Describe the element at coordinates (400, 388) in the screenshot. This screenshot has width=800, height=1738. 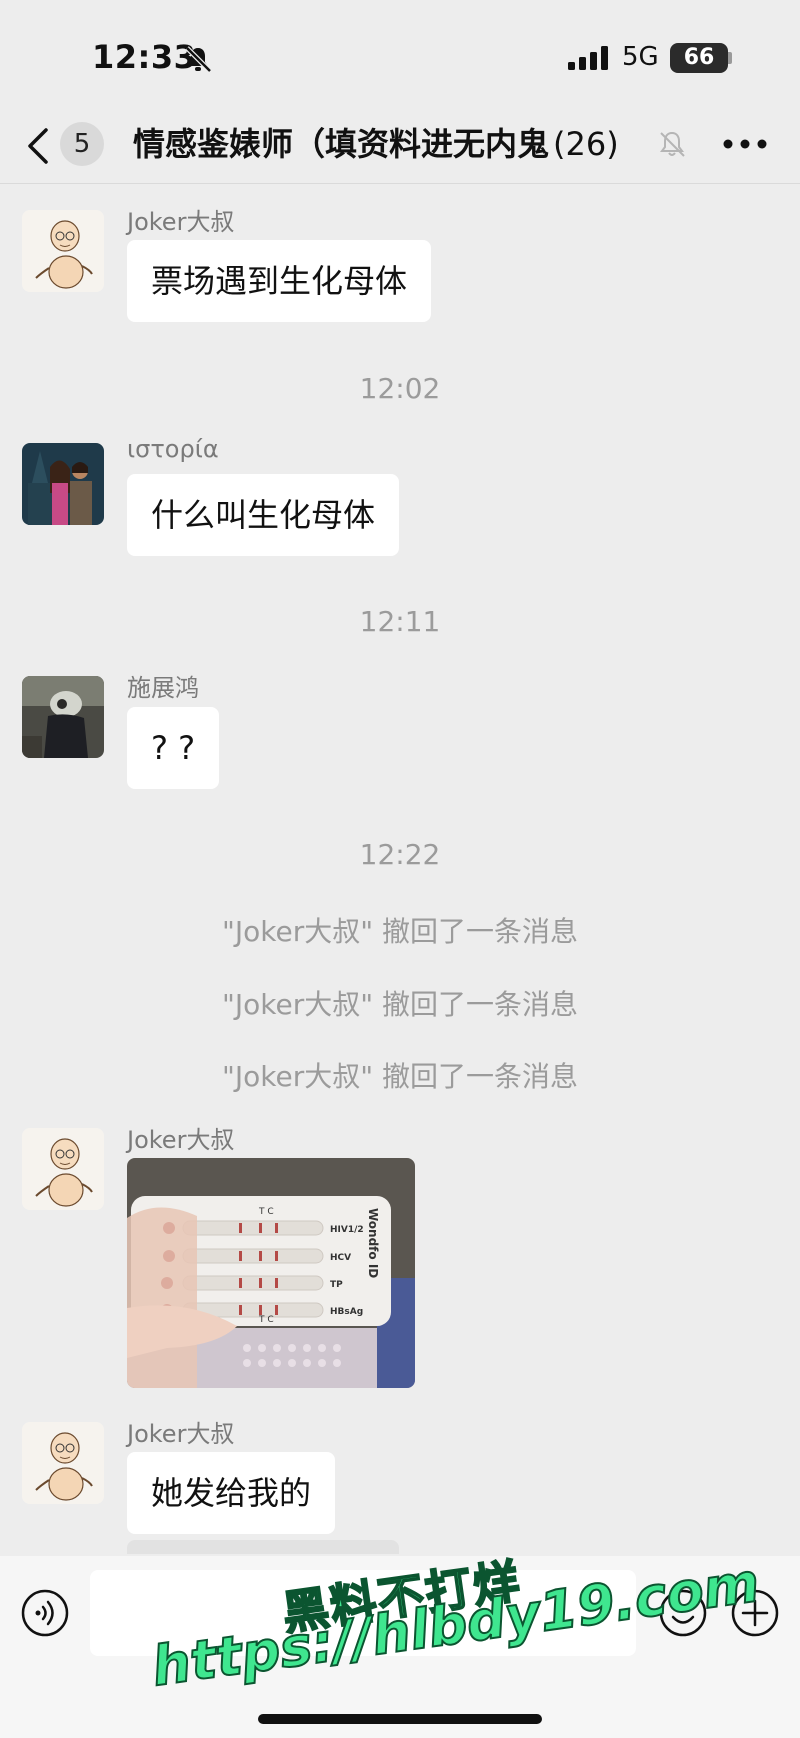
I see `timestamp: 12:02` at that location.